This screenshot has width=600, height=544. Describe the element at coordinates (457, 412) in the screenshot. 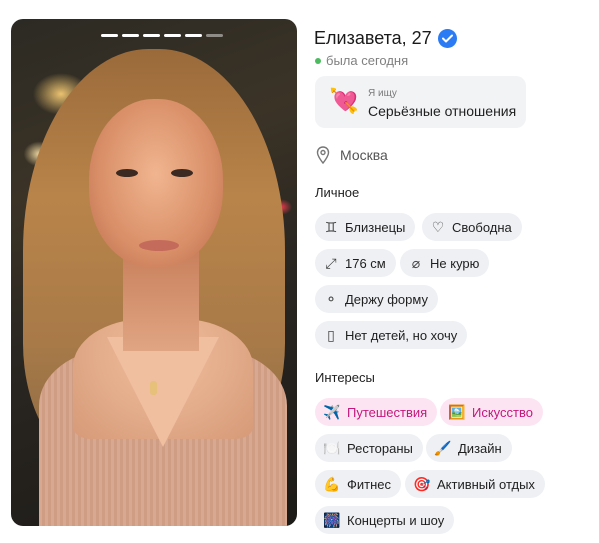

I see `picture-icon: 🖼️` at that location.